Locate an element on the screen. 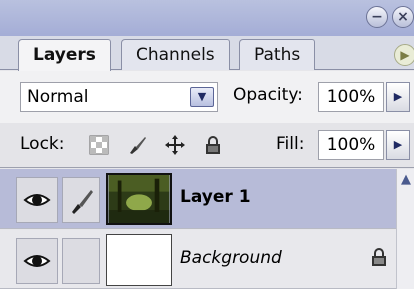 This screenshot has width=414, height=289. panel-tab-strip: Layers Channels Paths ▶ is located at coordinates (207, 53).